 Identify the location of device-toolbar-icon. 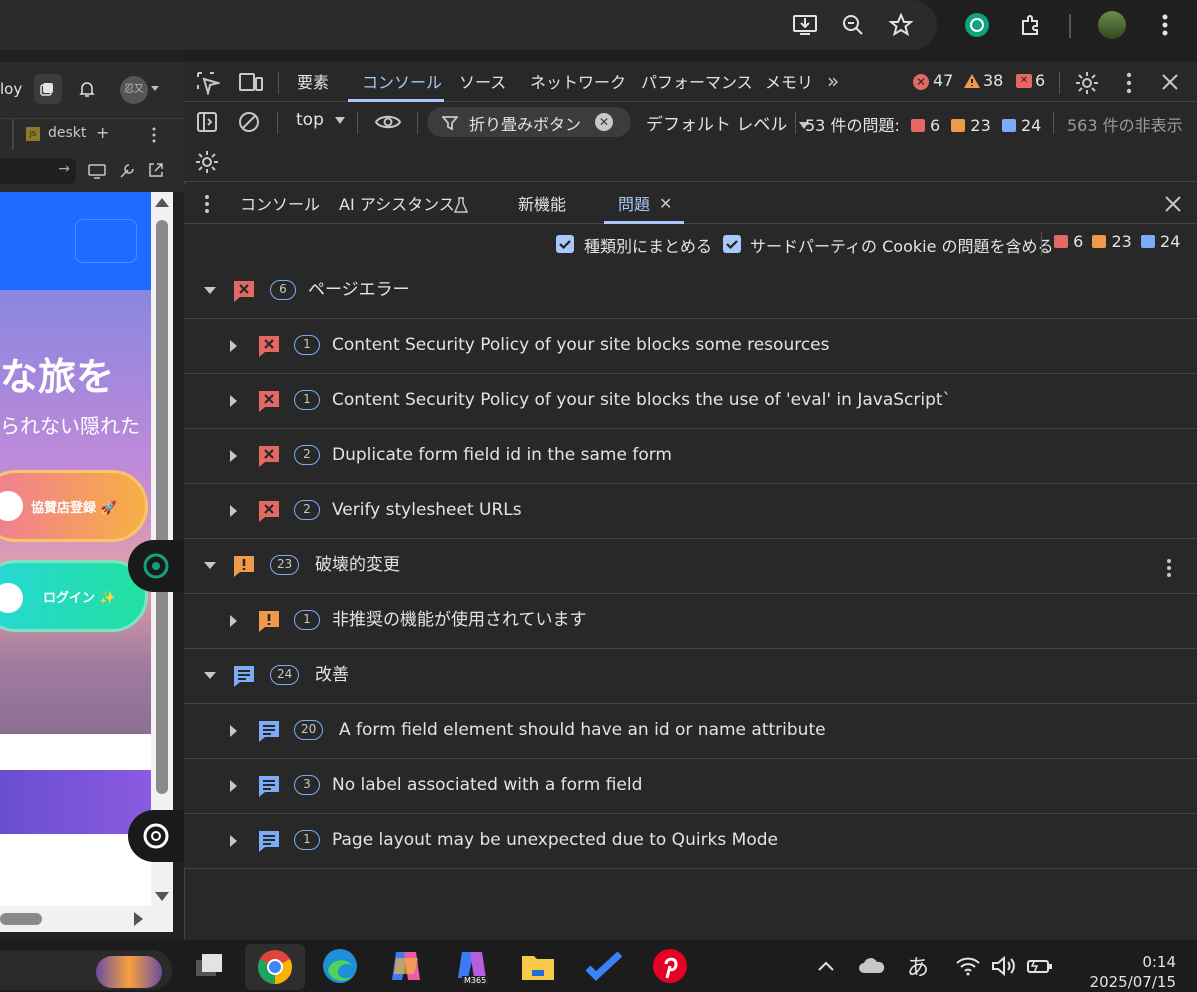
(251, 83).